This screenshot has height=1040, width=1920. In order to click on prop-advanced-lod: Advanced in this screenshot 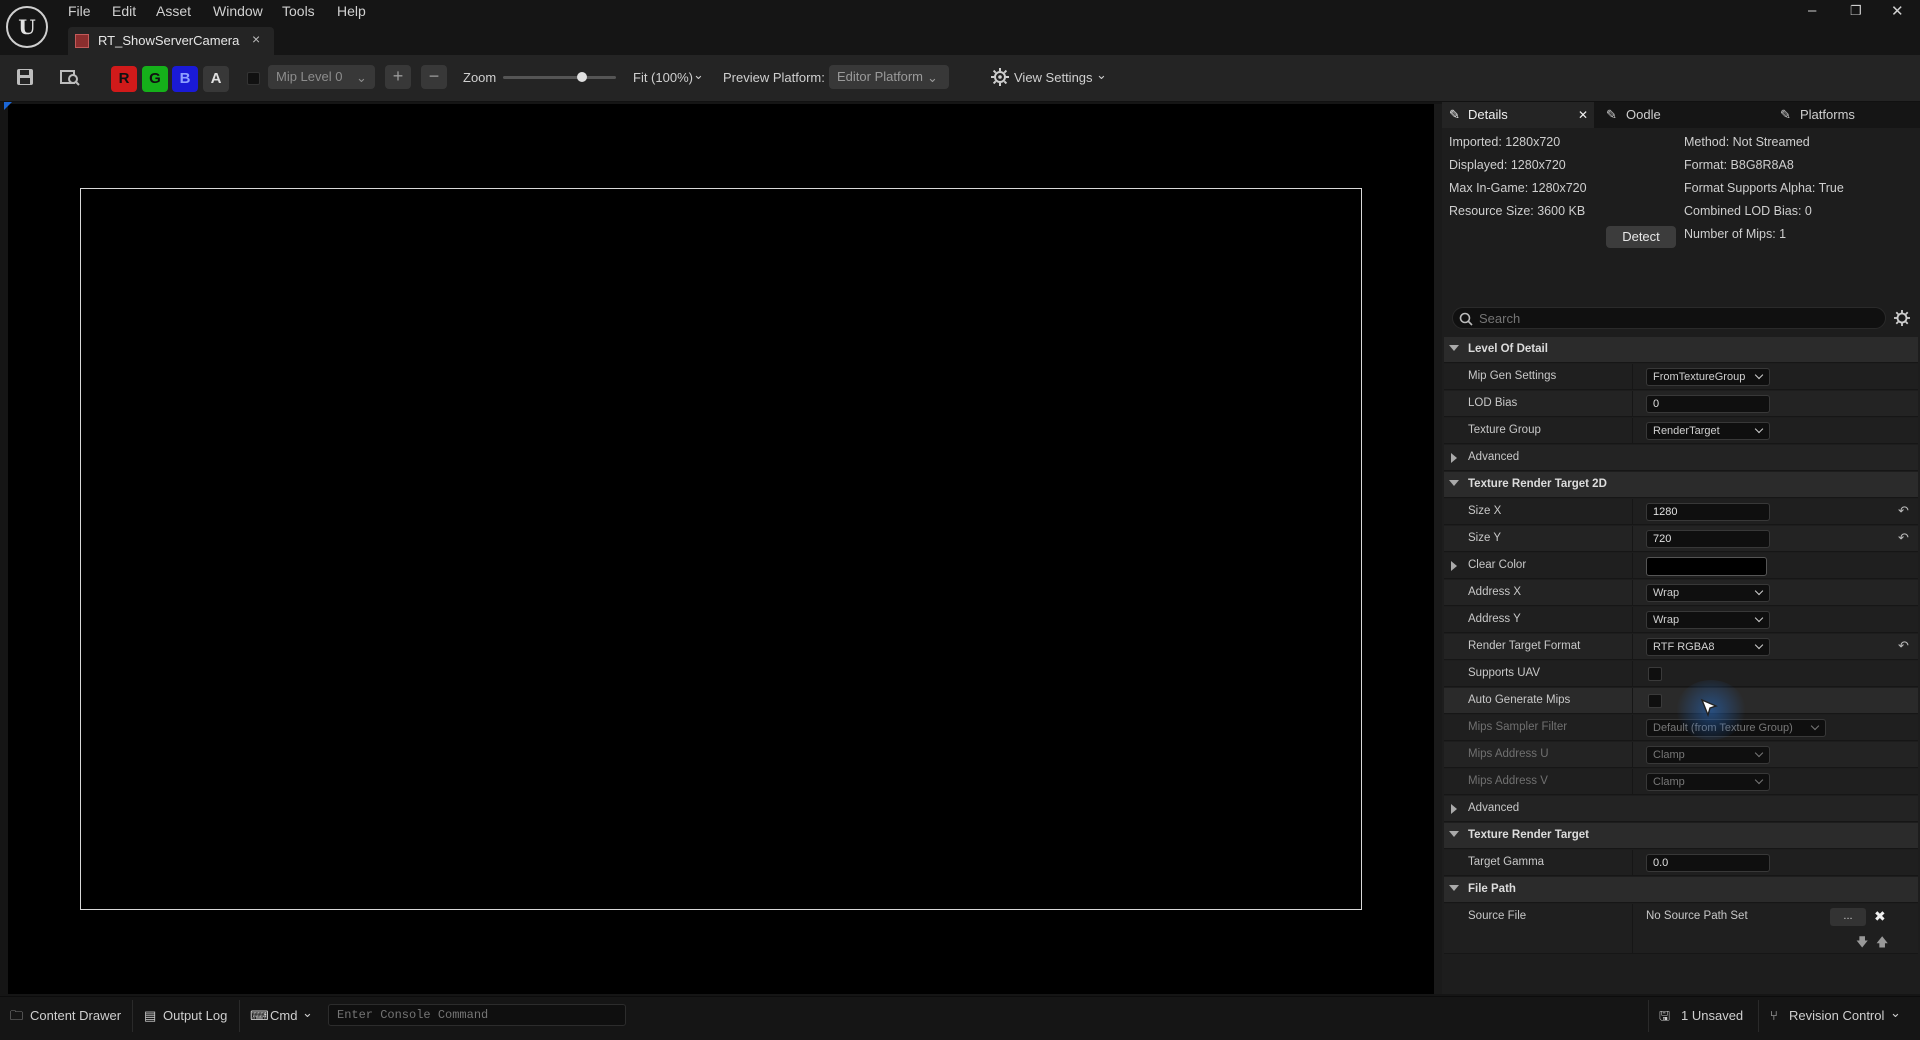, I will do `click(1681, 458)`.